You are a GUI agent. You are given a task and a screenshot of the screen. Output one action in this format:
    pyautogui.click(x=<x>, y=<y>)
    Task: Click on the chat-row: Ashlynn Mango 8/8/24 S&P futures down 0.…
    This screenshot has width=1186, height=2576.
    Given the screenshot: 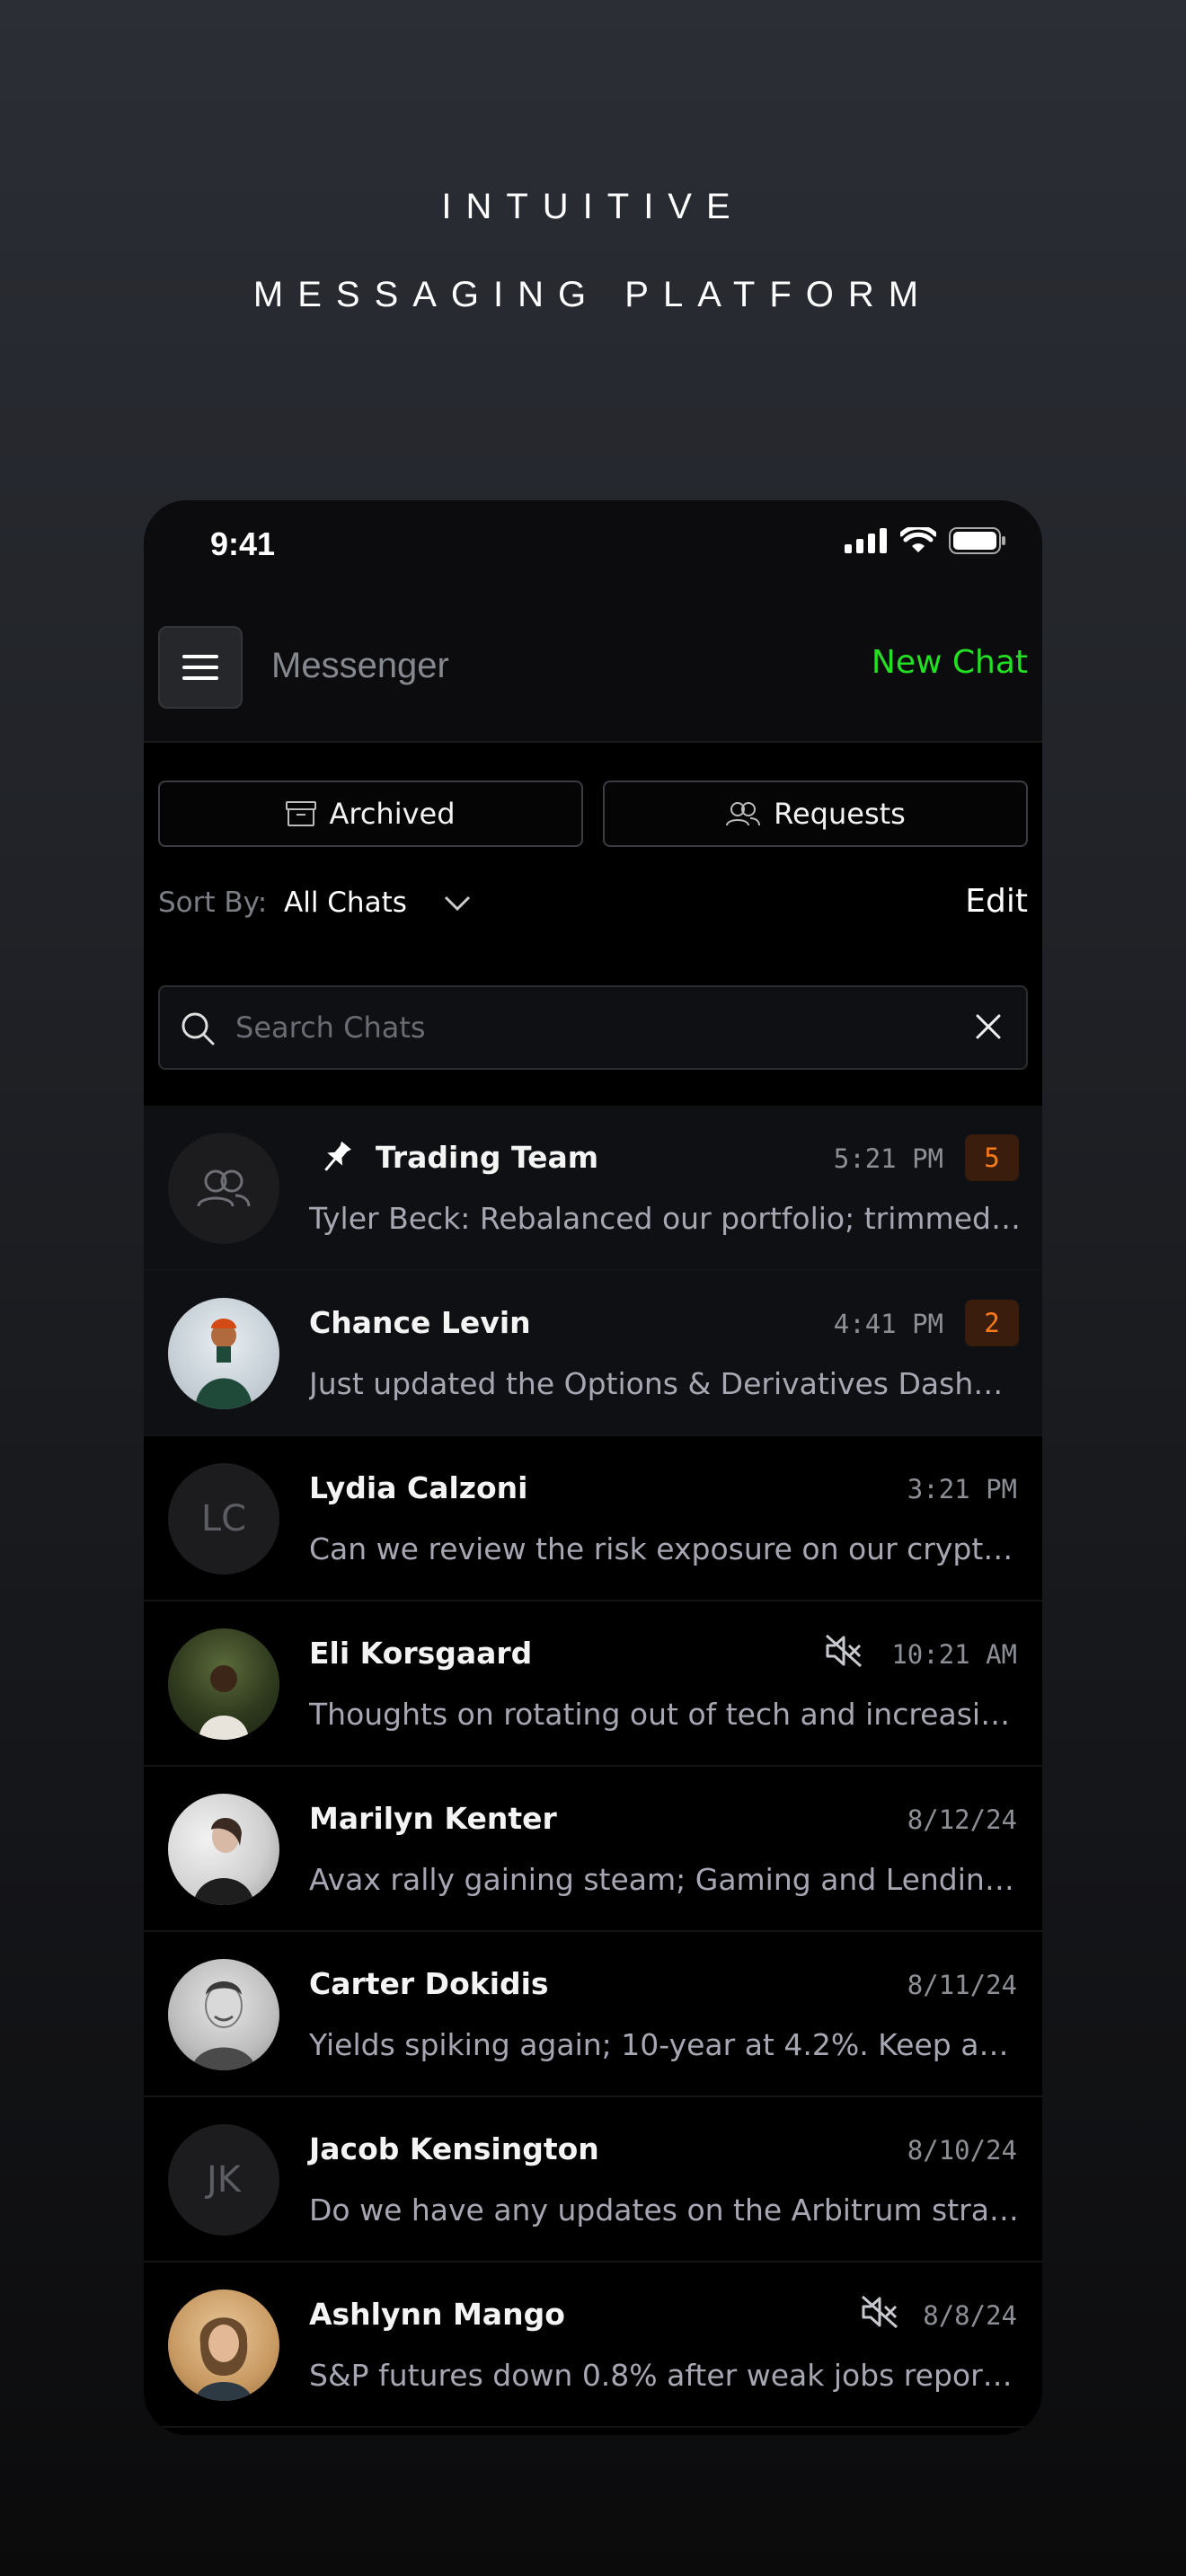 What is the action you would take?
    pyautogui.click(x=593, y=2345)
    